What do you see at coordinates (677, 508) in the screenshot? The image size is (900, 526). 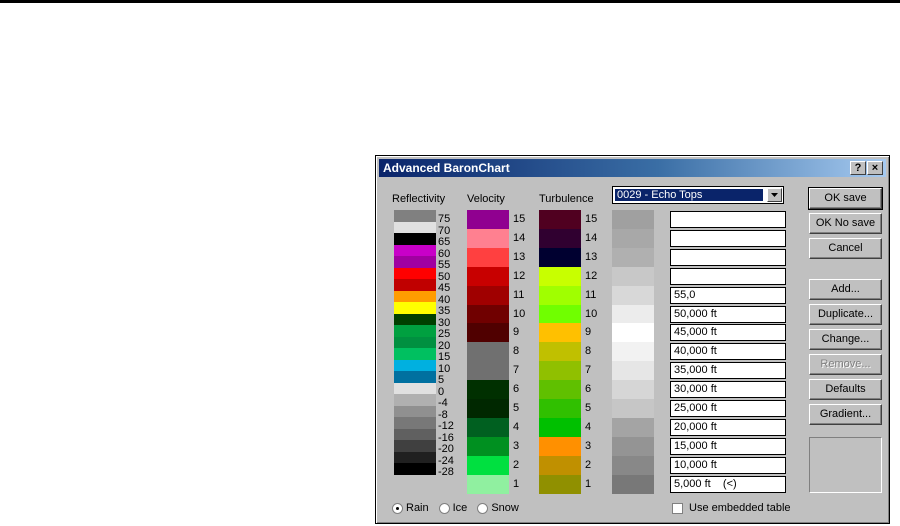 I see `checkbox-box` at bounding box center [677, 508].